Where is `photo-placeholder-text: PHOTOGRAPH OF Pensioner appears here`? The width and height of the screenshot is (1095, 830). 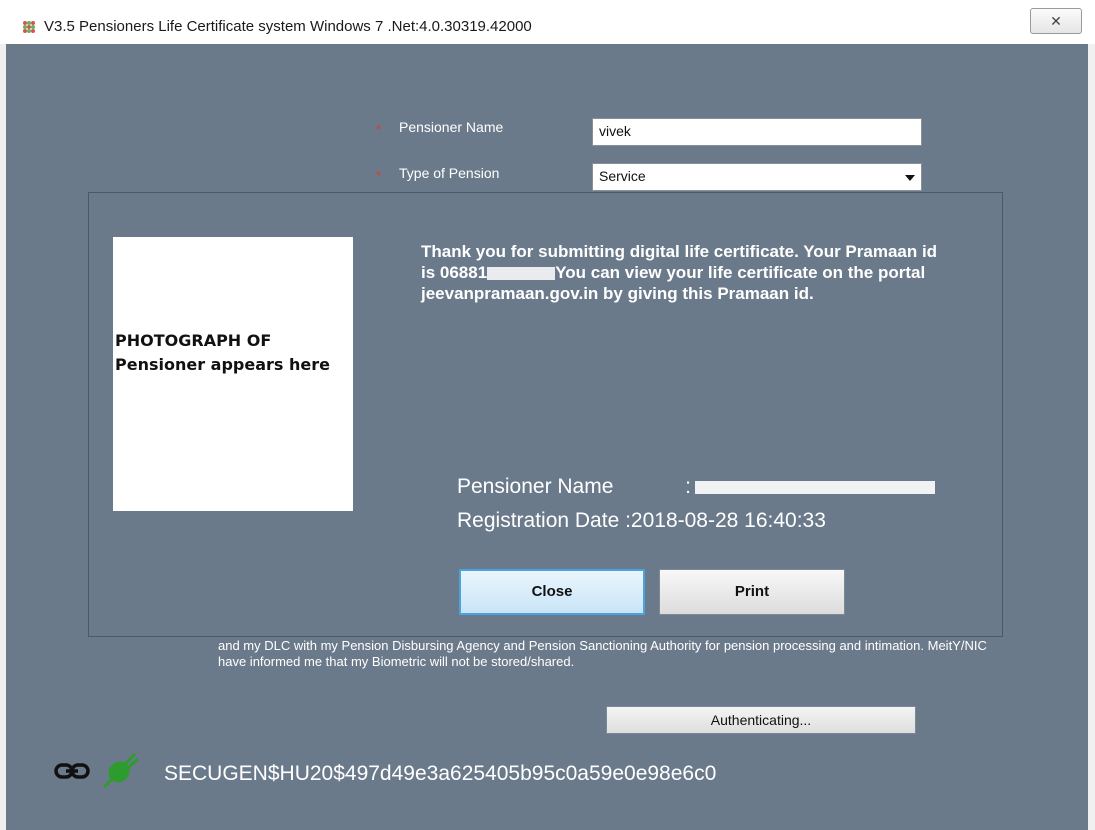
photo-placeholder-text: PHOTOGRAPH OF Pensioner appears here is located at coordinates (222, 352).